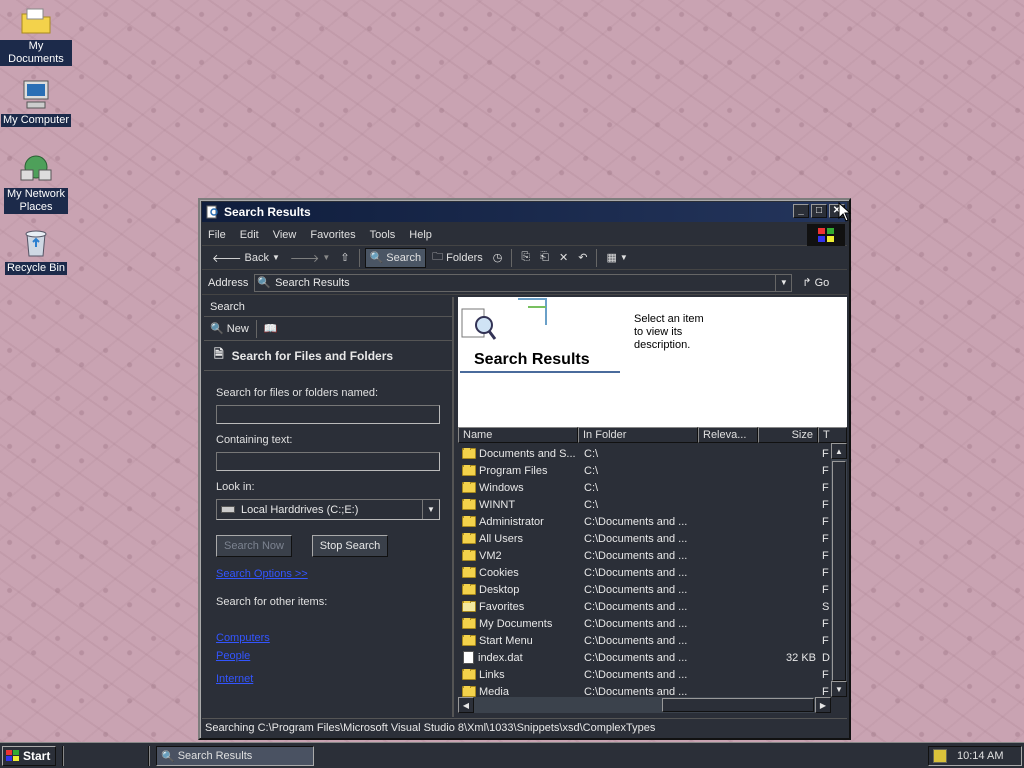 The width and height of the screenshot is (1024, 768). I want to click on tray-app-icon, so click(940, 756).